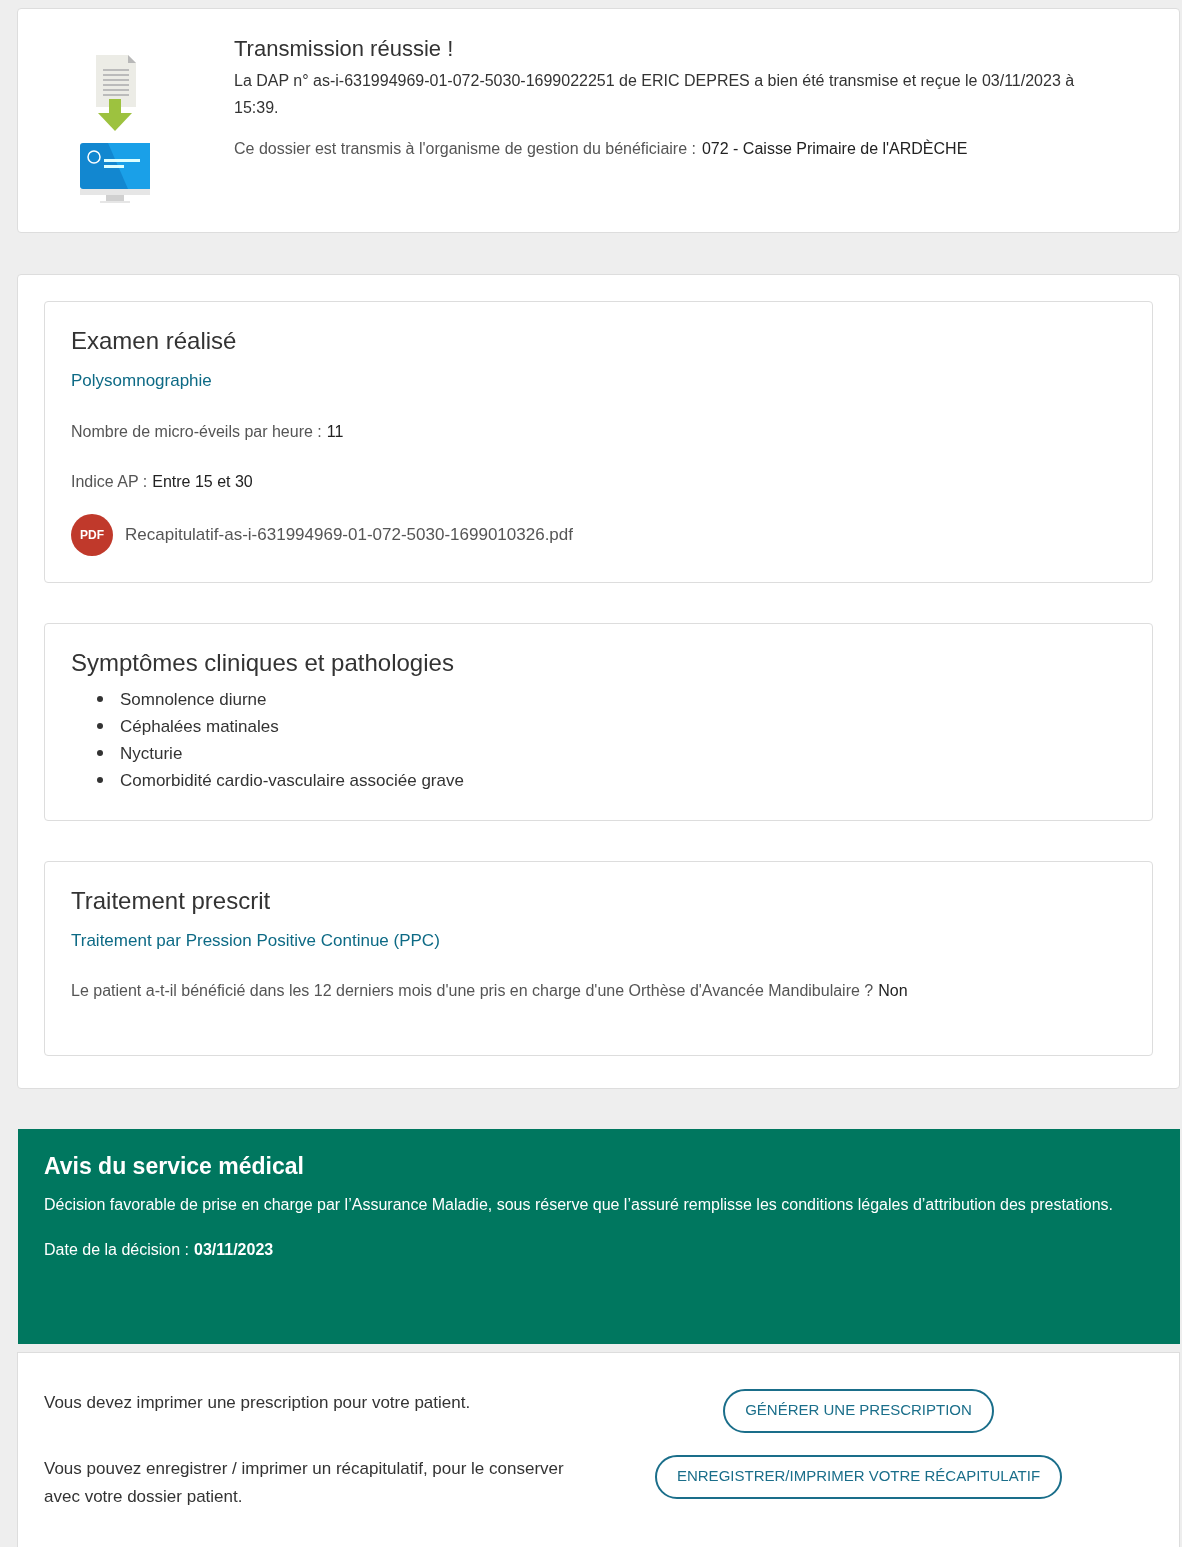  Describe the element at coordinates (344, 49) in the screenshot. I see `success-title: Transmission réussie !` at that location.